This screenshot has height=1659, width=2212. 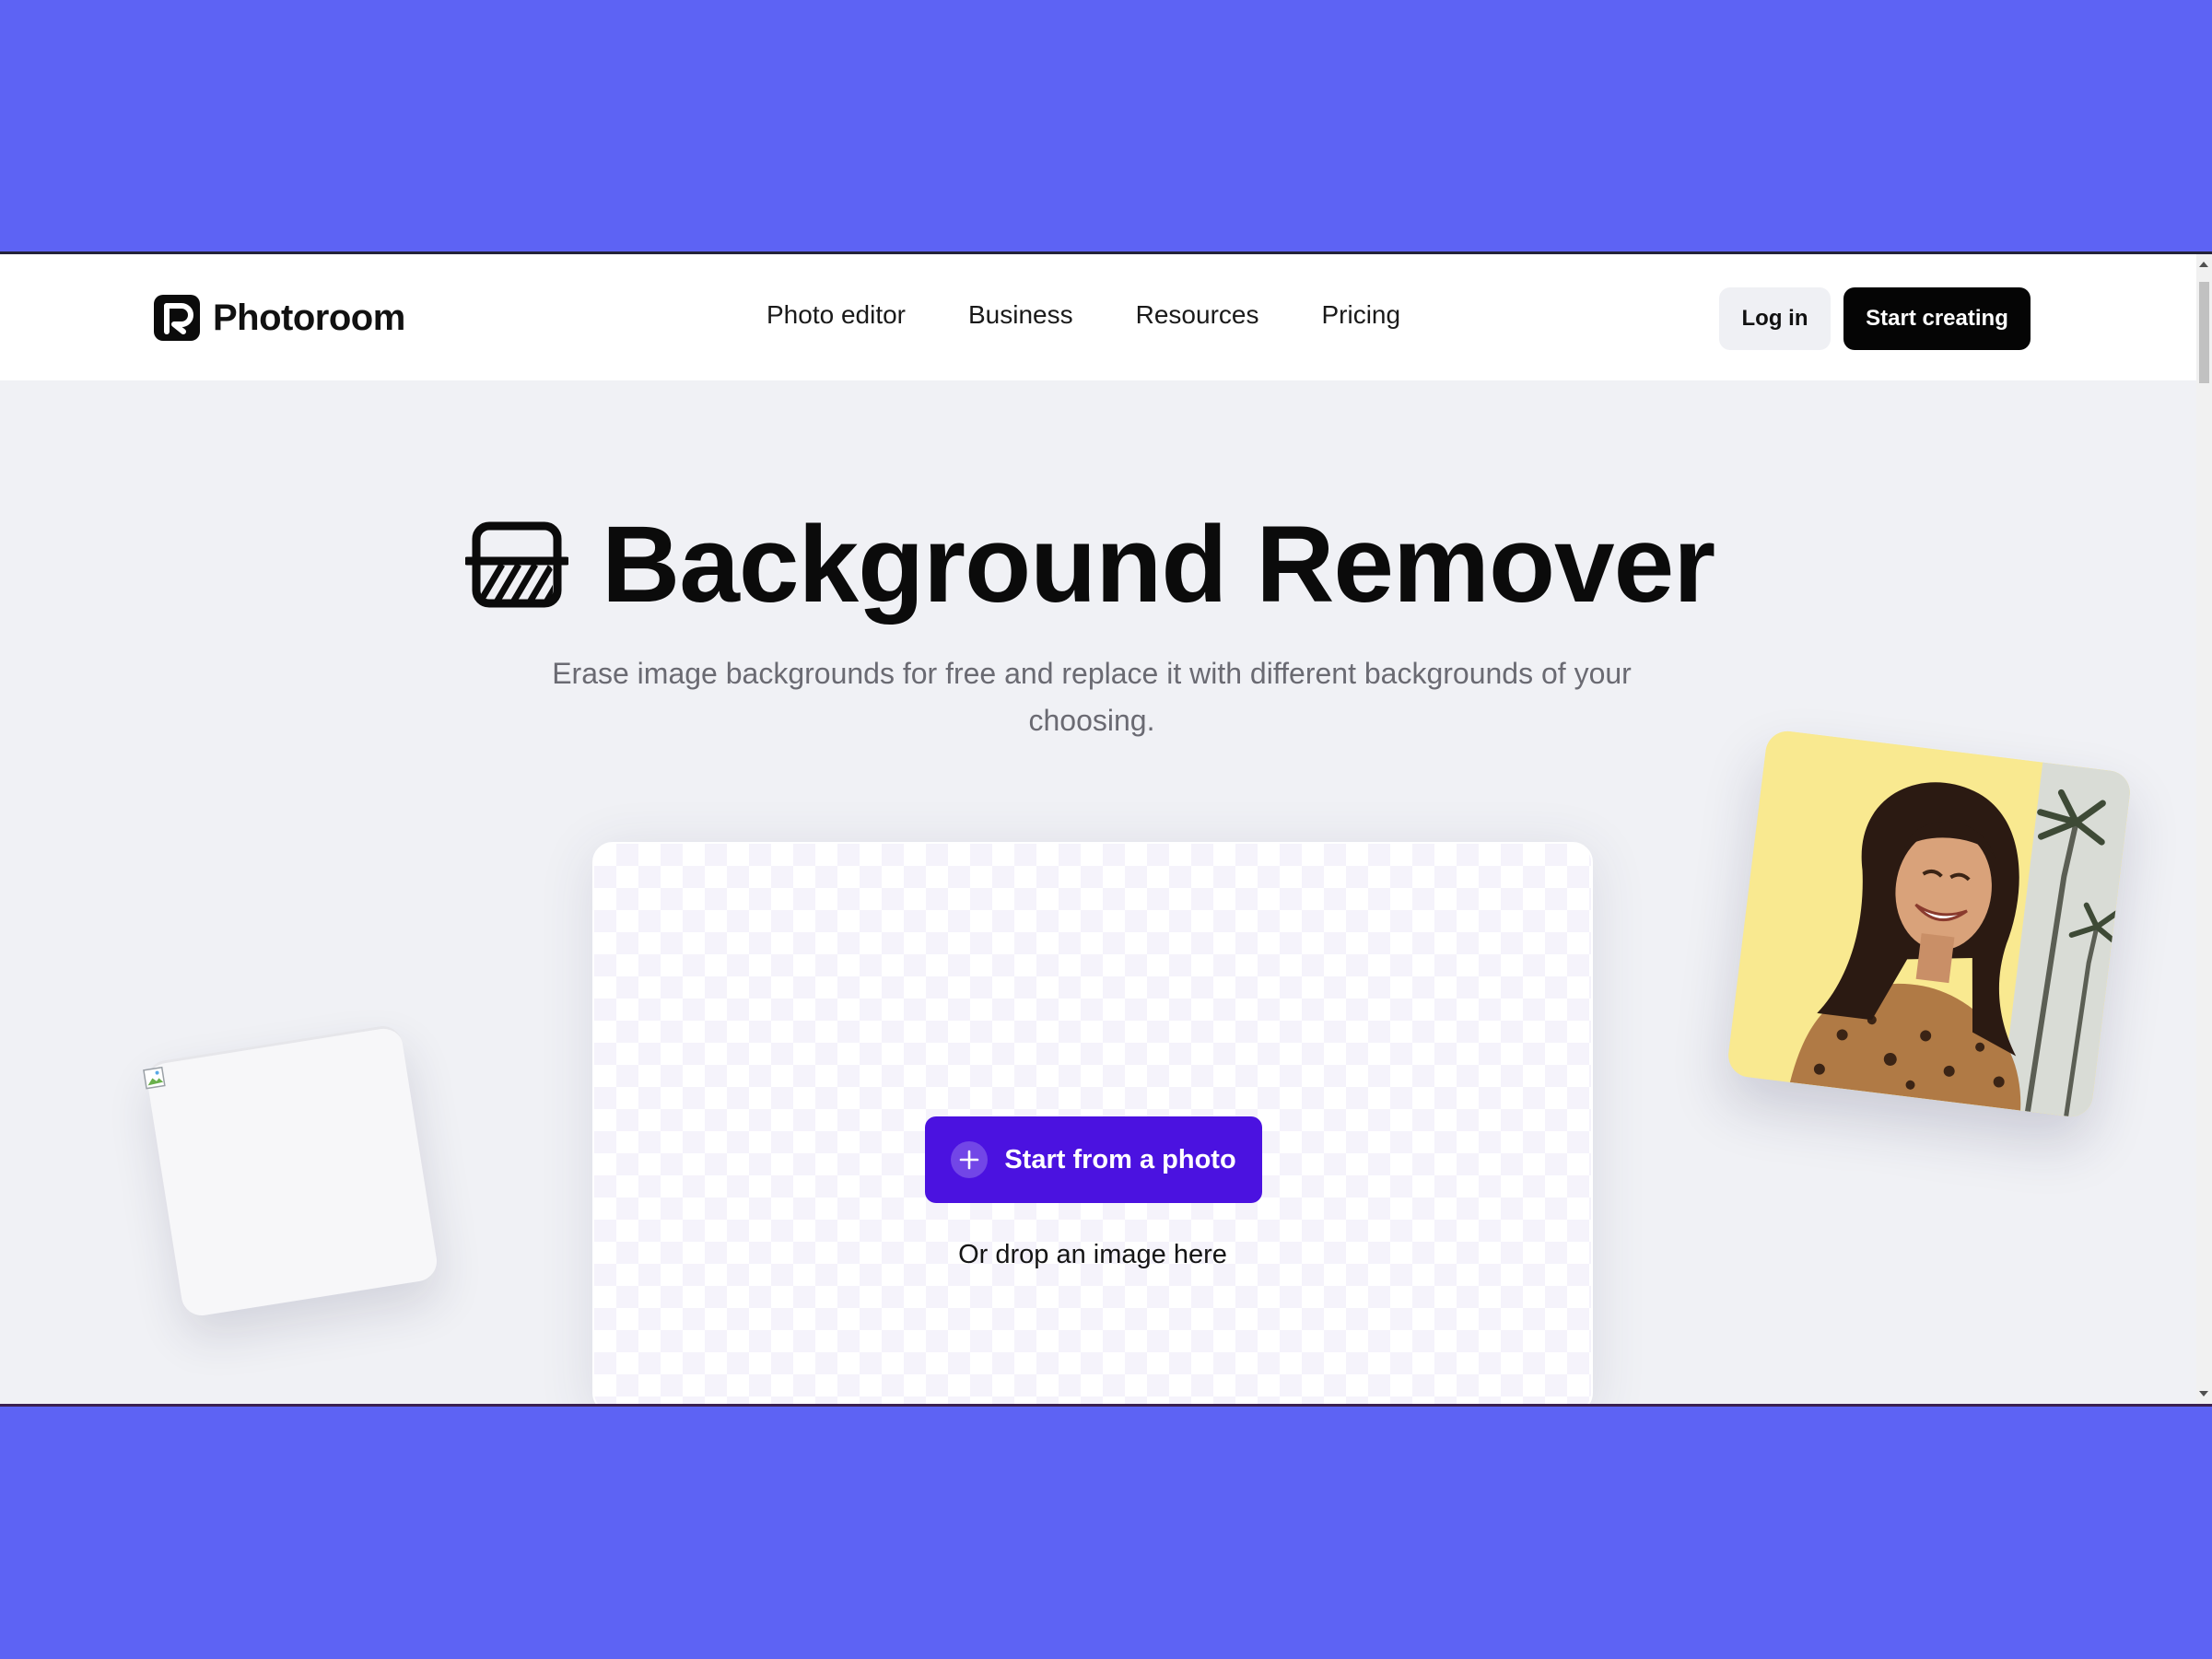 I want to click on main-nav: Photo editor Business Resources Pricing, so click(x=1083, y=315).